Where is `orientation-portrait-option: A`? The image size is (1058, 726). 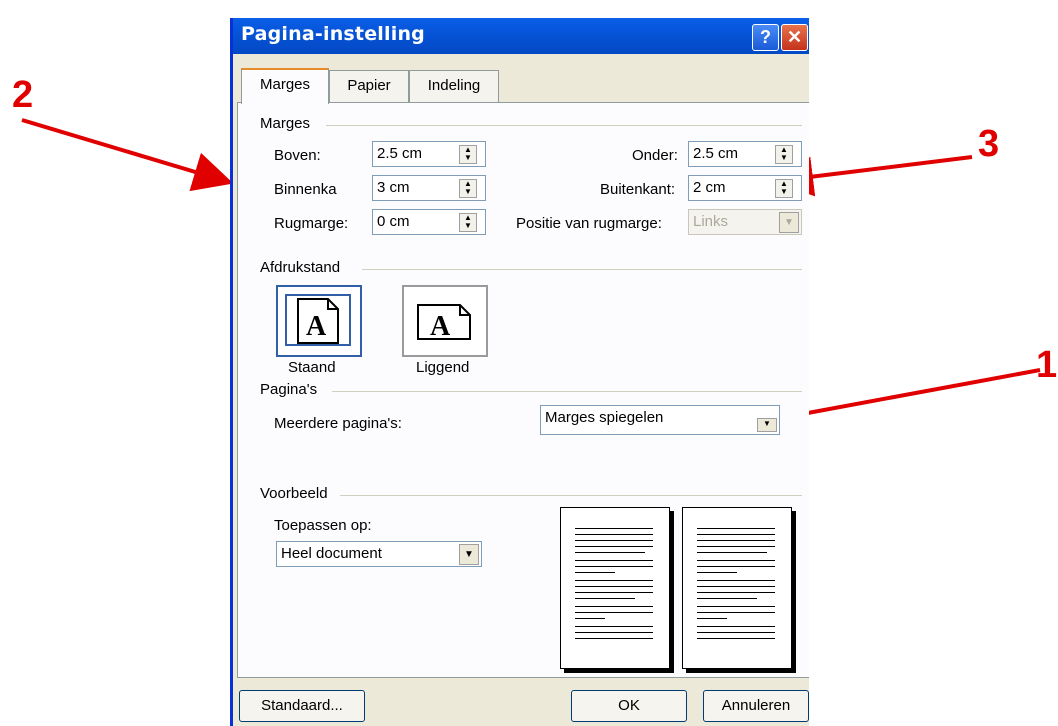 orientation-portrait-option: A is located at coordinates (319, 321).